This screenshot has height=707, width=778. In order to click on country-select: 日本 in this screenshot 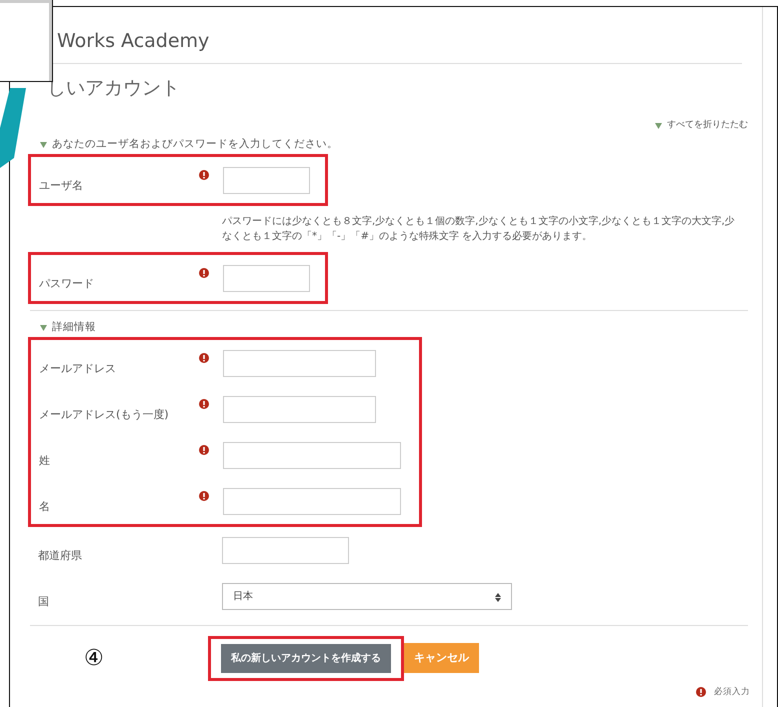, I will do `click(367, 596)`.